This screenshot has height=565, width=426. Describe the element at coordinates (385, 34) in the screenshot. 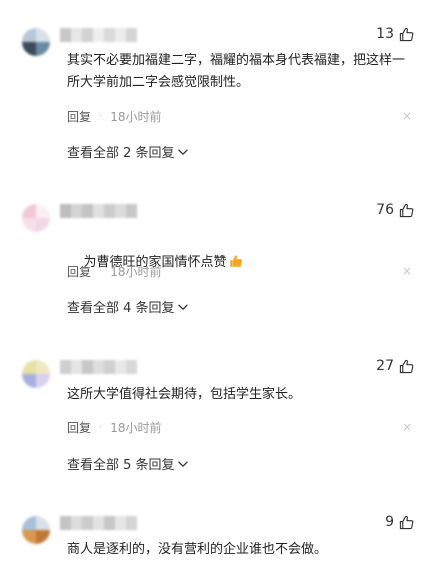

I see `like-count: 13` at that location.